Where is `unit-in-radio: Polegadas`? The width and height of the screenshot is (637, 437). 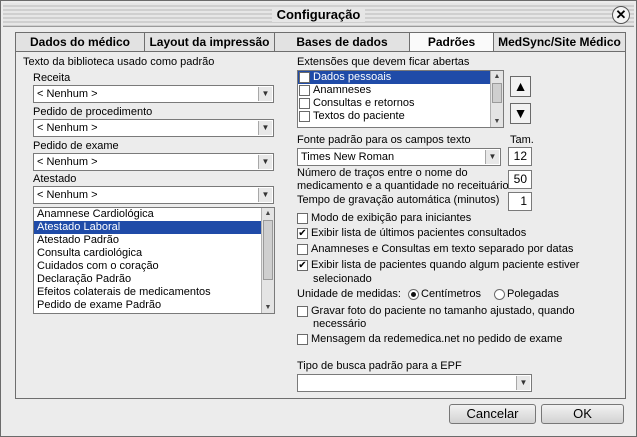 unit-in-radio: Polegadas is located at coordinates (526, 294).